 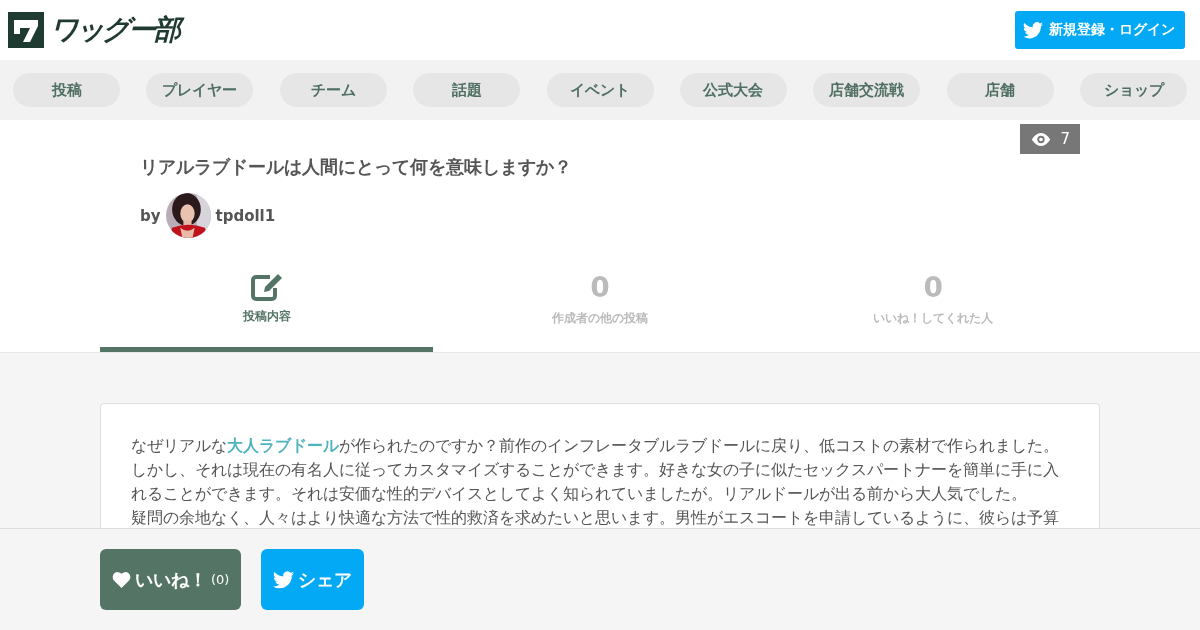 What do you see at coordinates (200, 90) in the screenshot?
I see `nav-tab: プレイヤー` at bounding box center [200, 90].